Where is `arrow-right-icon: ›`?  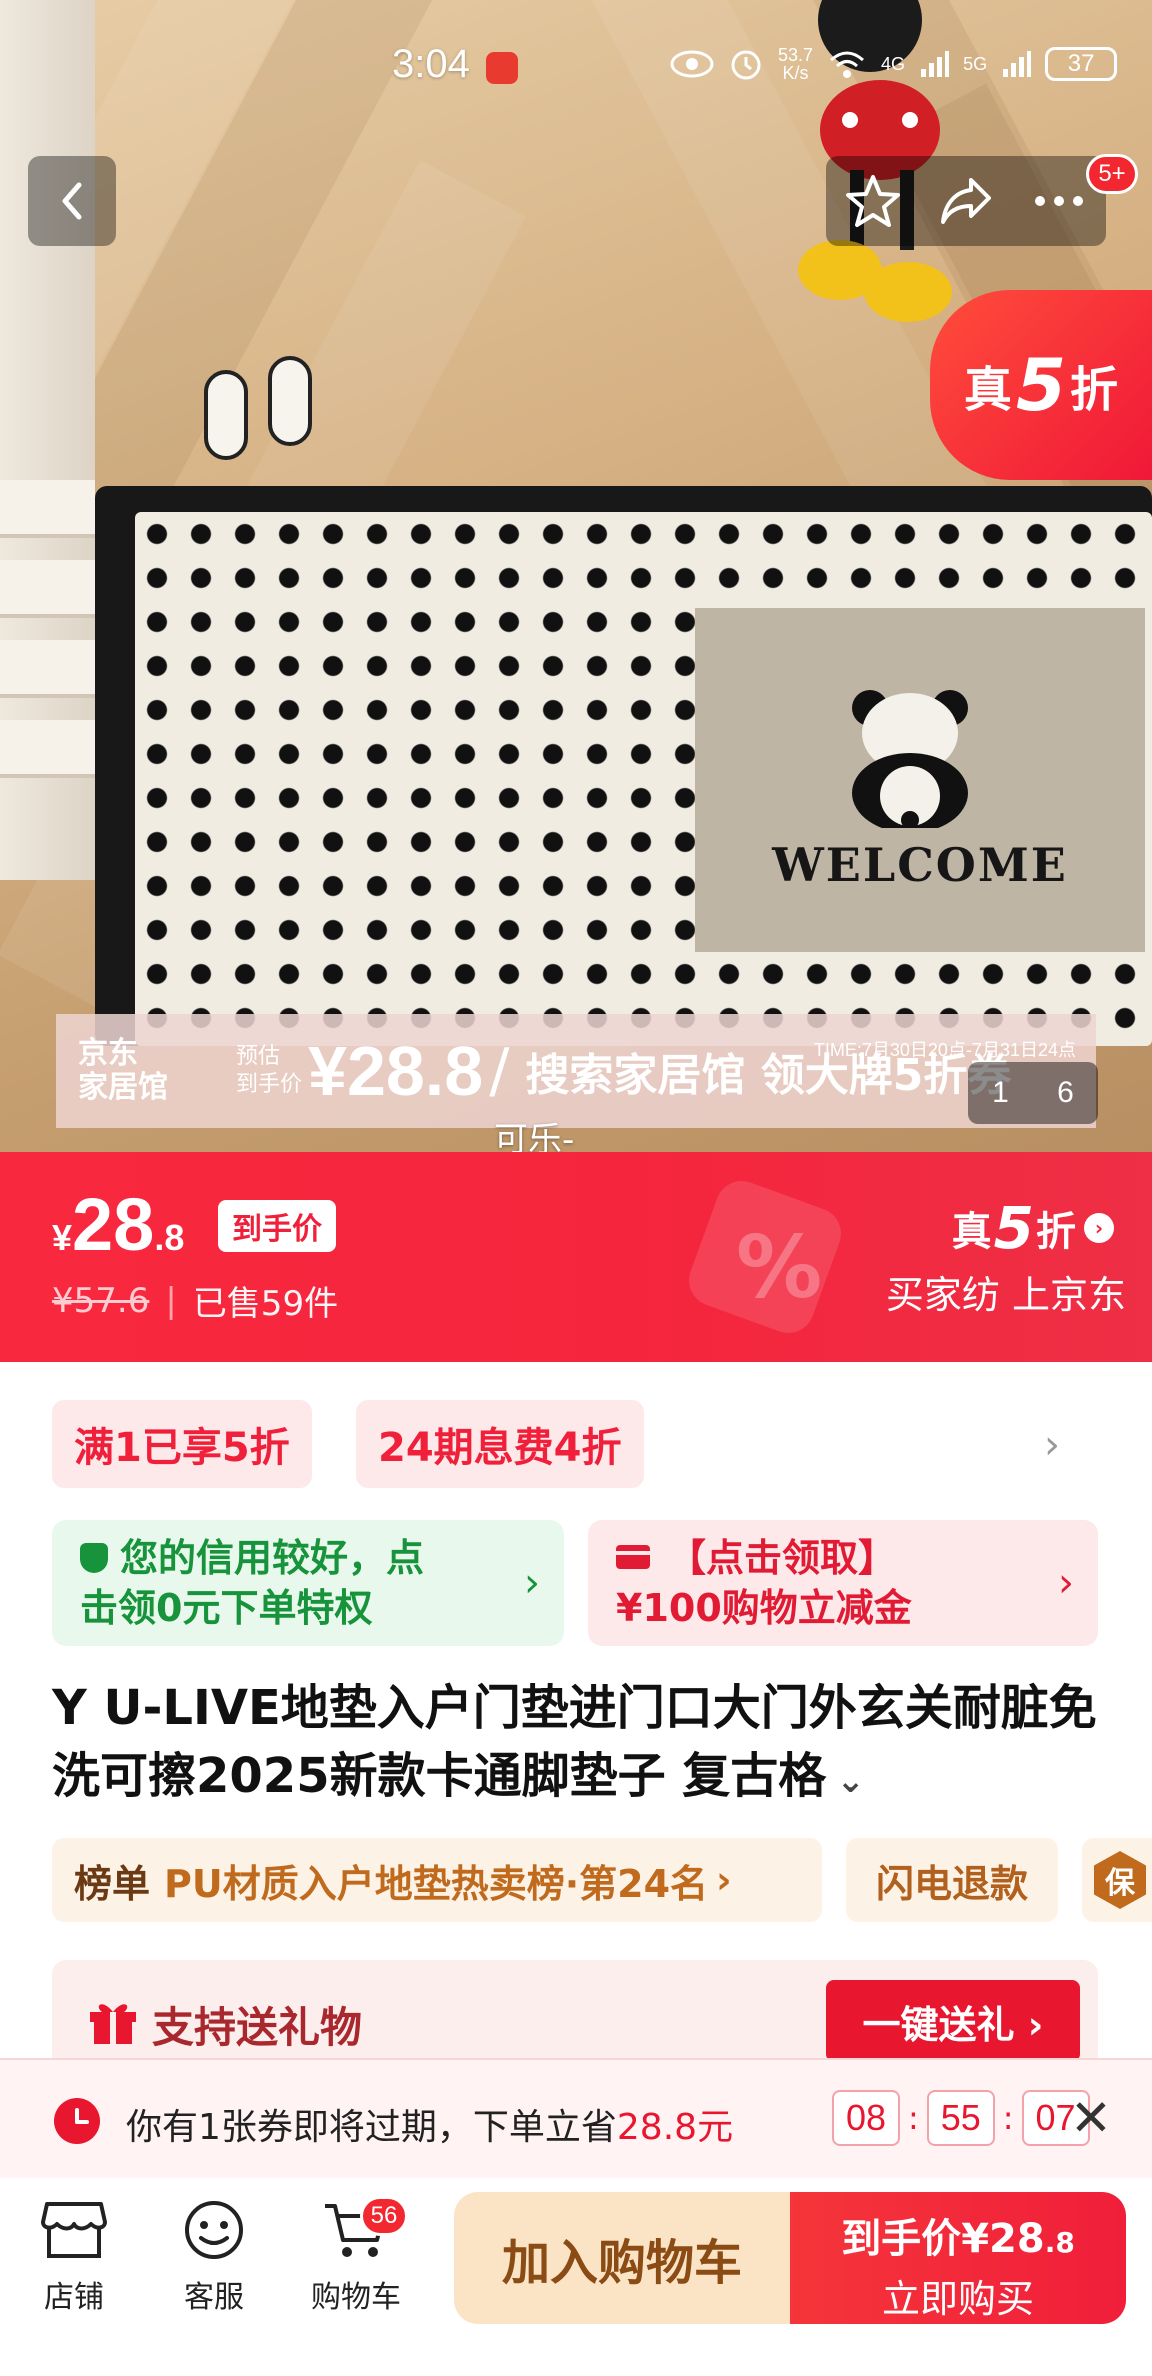
arrow-right-icon: › is located at coordinates (1099, 1228).